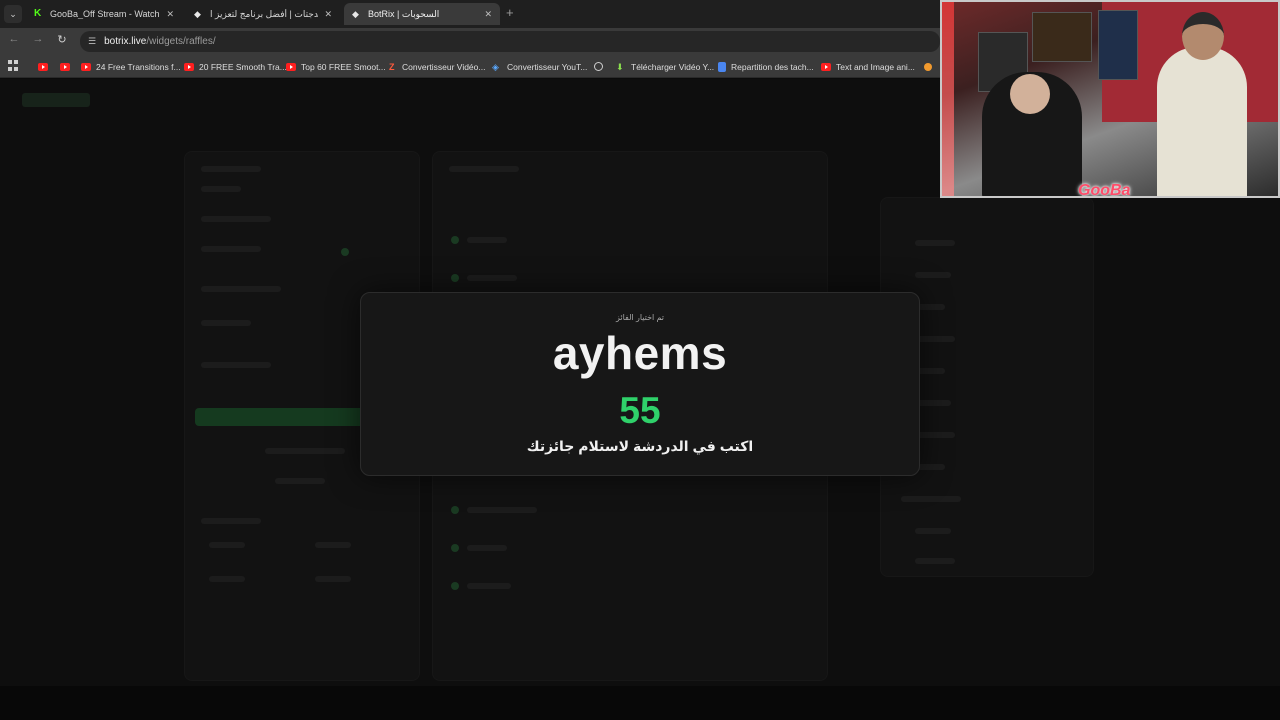 Image resolution: width=1280 pixels, height=720 pixels. I want to click on back-icon: ←, so click(14, 39).